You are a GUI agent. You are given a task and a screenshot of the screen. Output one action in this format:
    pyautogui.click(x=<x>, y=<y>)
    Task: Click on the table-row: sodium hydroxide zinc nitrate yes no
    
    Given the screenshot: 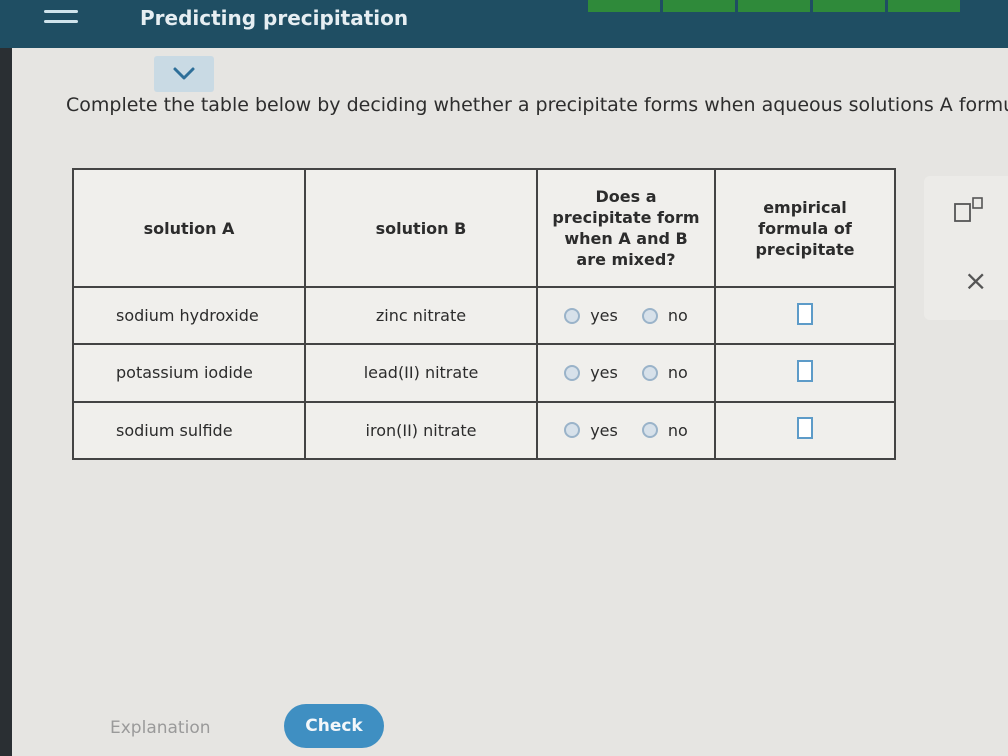 What is the action you would take?
    pyautogui.click(x=484, y=315)
    